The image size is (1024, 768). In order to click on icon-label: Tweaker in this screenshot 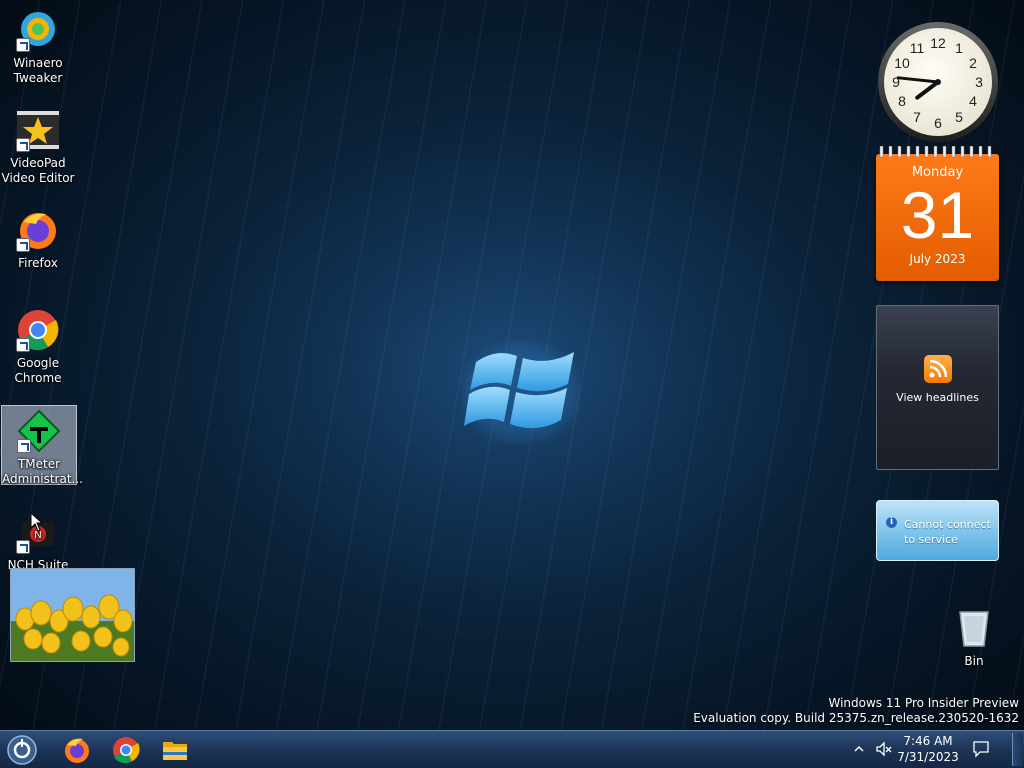, I will do `click(38, 78)`.